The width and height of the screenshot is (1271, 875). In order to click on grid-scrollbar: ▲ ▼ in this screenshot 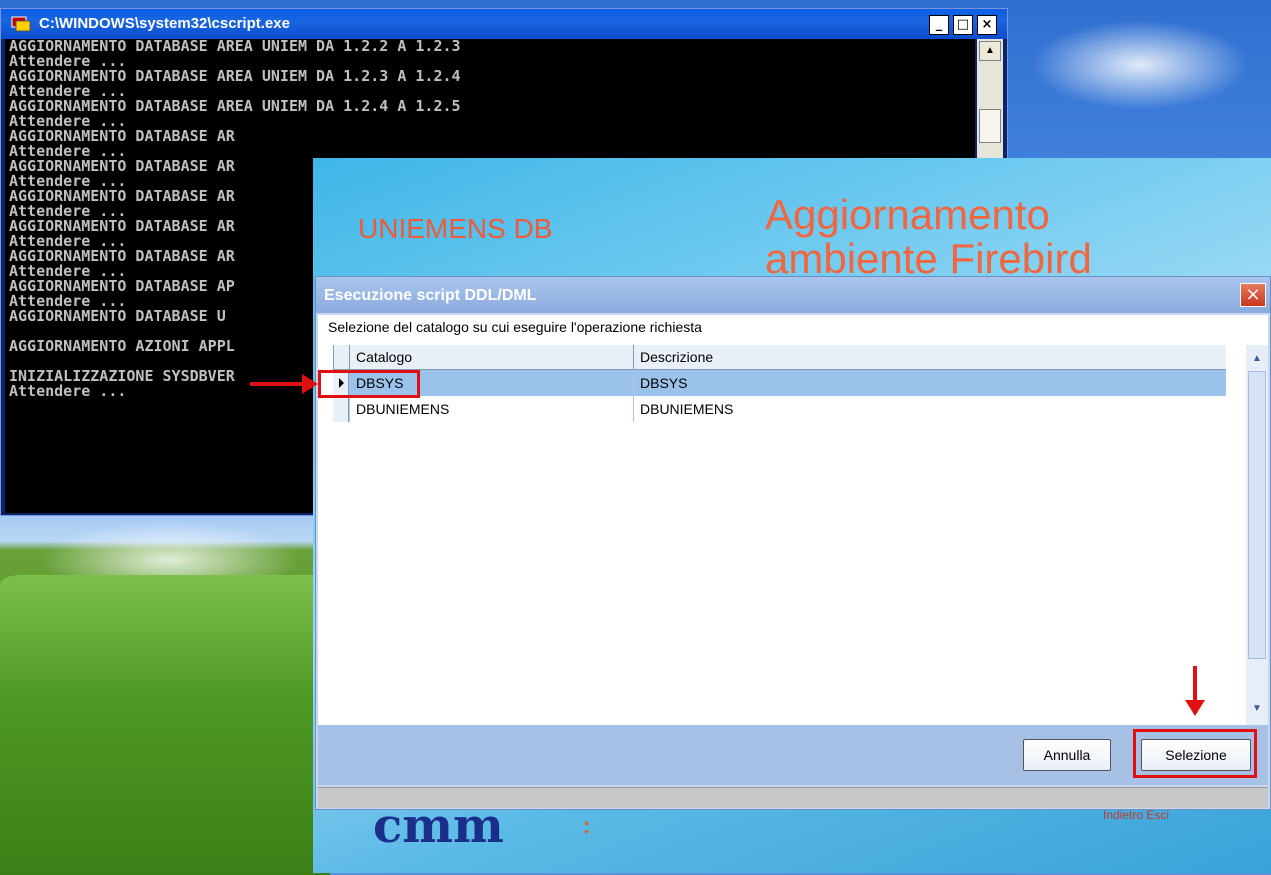, I will do `click(1257, 535)`.